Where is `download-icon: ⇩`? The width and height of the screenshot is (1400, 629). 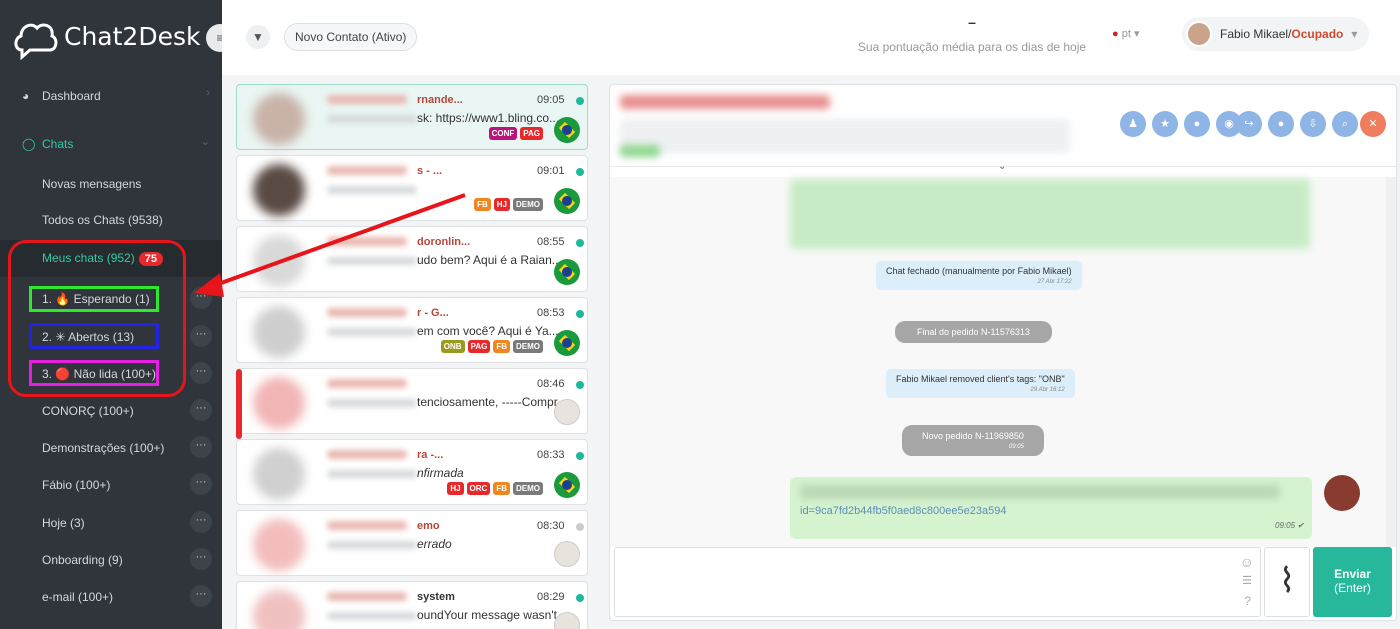 download-icon: ⇩ is located at coordinates (1313, 124).